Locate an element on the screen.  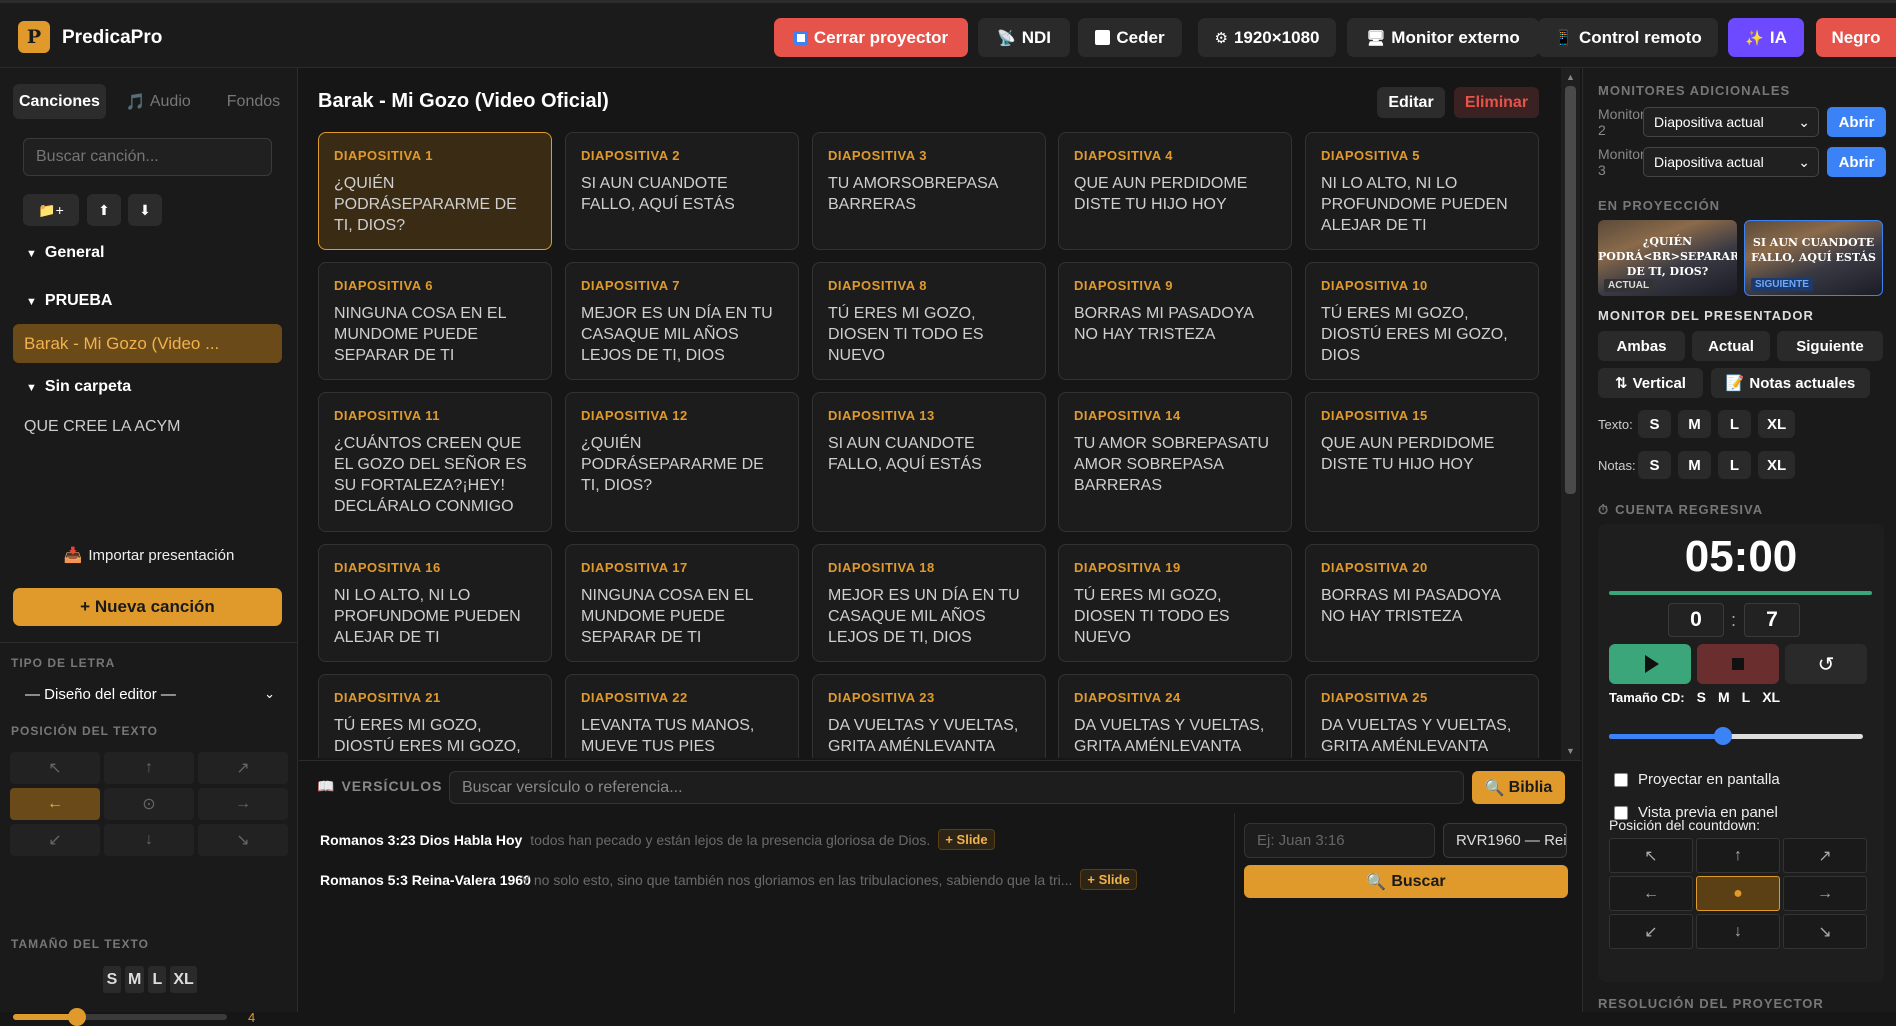
song-search-input is located at coordinates (147, 157).